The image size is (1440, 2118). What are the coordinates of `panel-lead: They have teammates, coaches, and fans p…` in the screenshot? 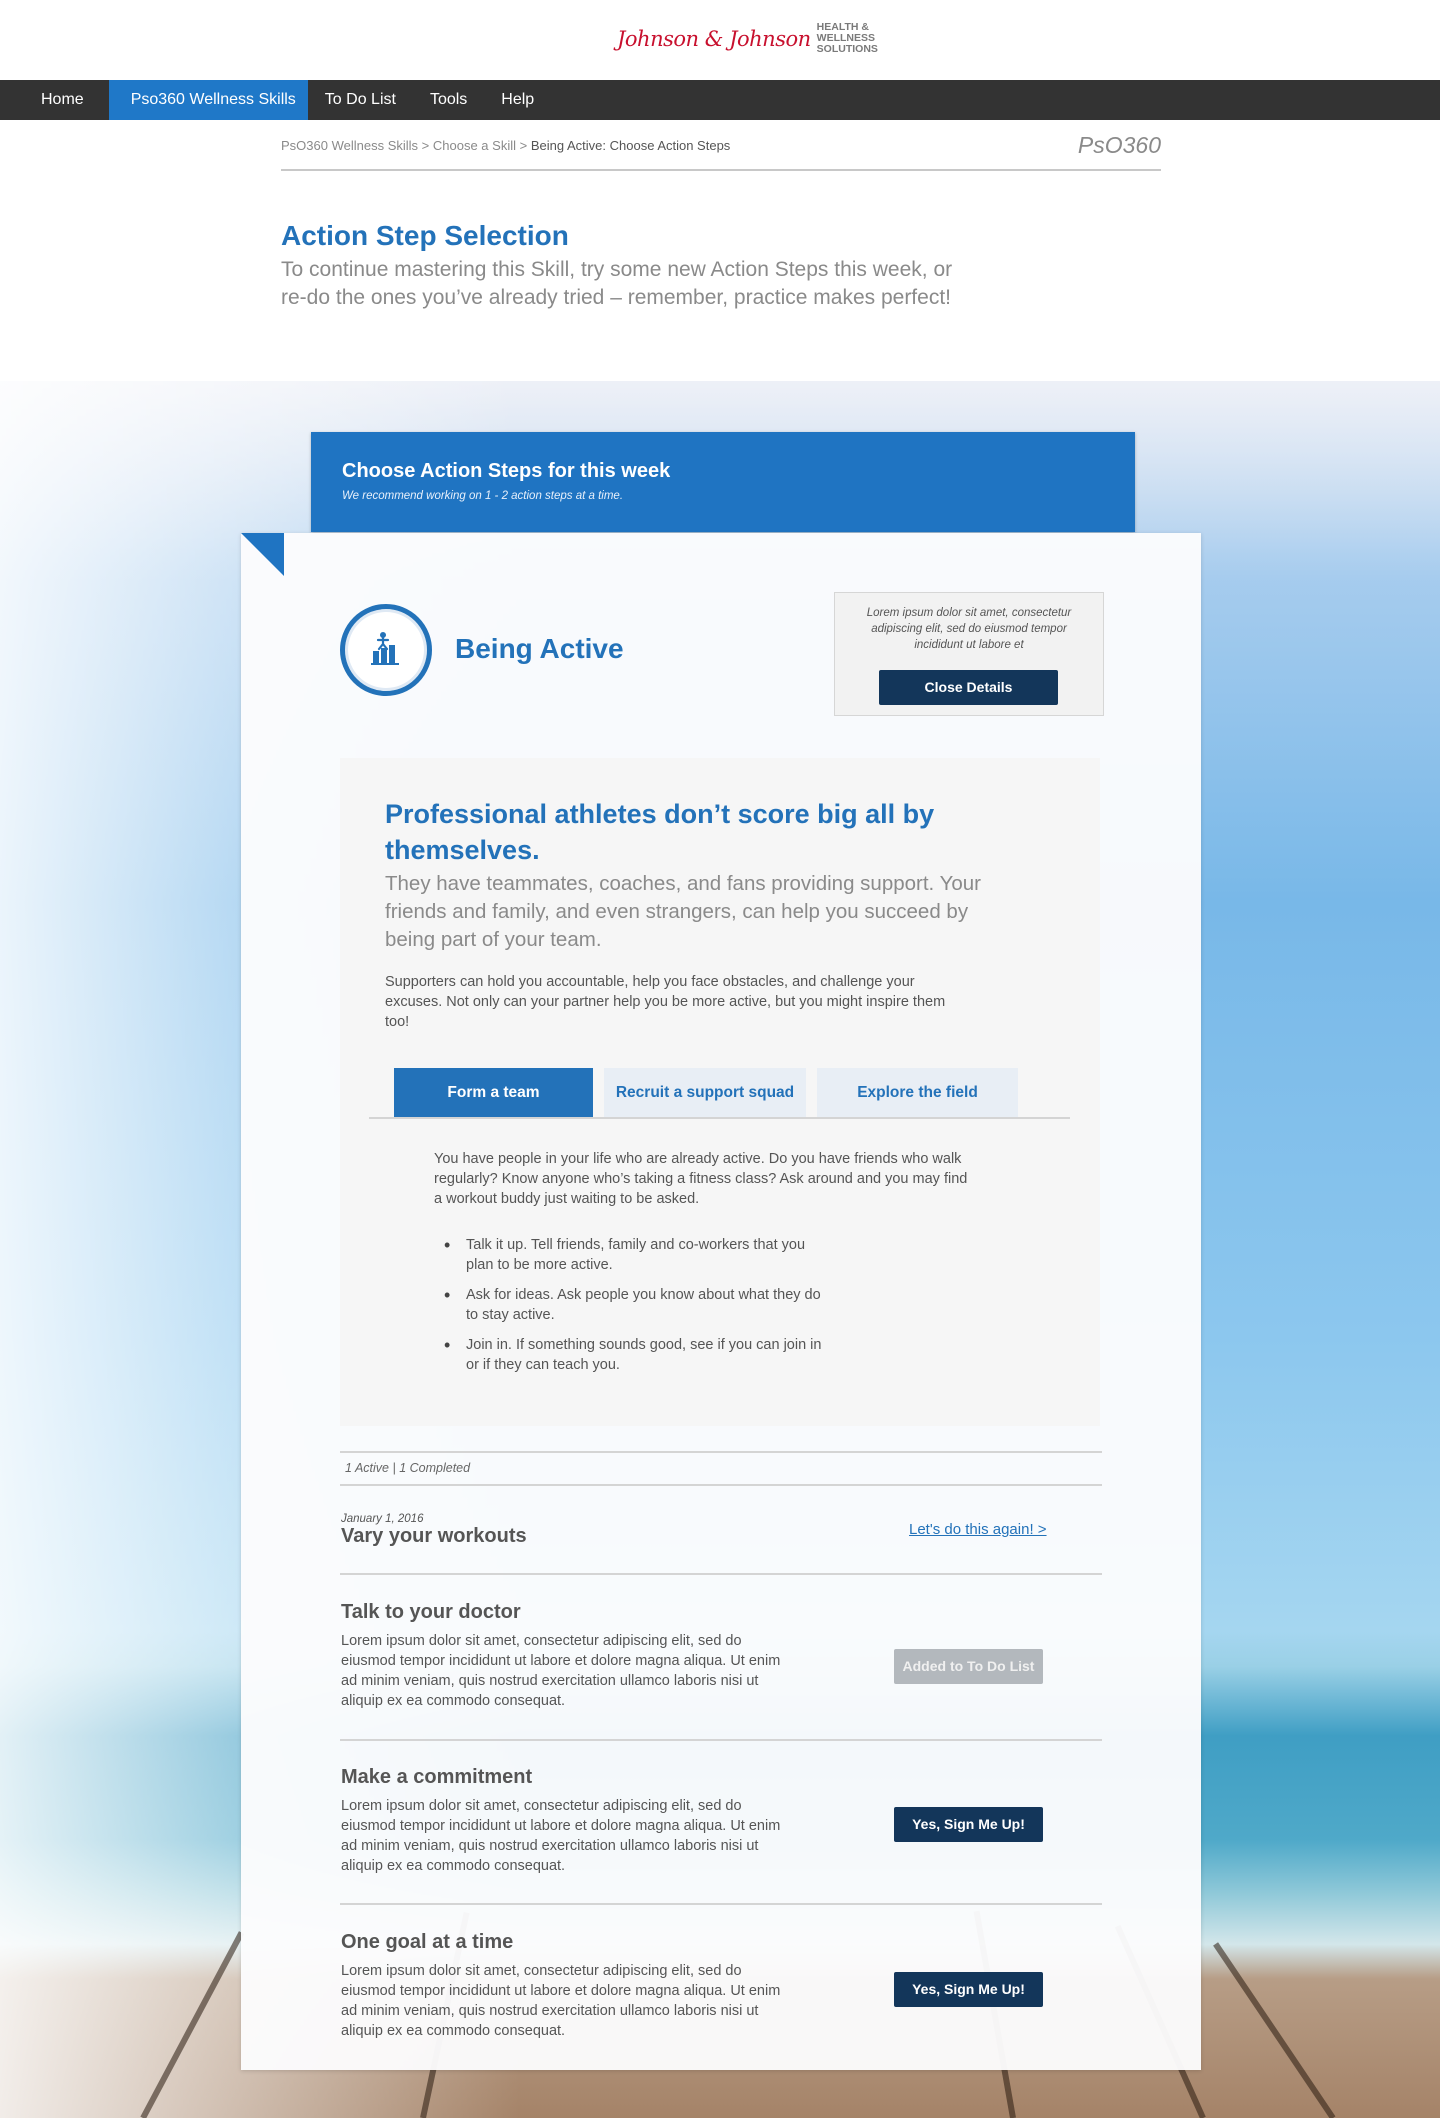 It's located at (683, 911).